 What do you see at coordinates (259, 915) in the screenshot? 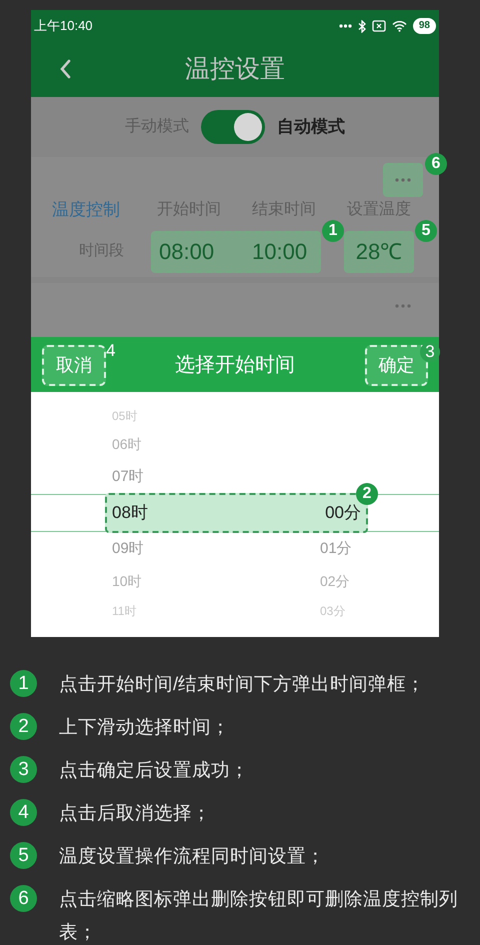
I see `step-text: 点击缩略图标弹出删除按钮即可删除温度控制列表；` at bounding box center [259, 915].